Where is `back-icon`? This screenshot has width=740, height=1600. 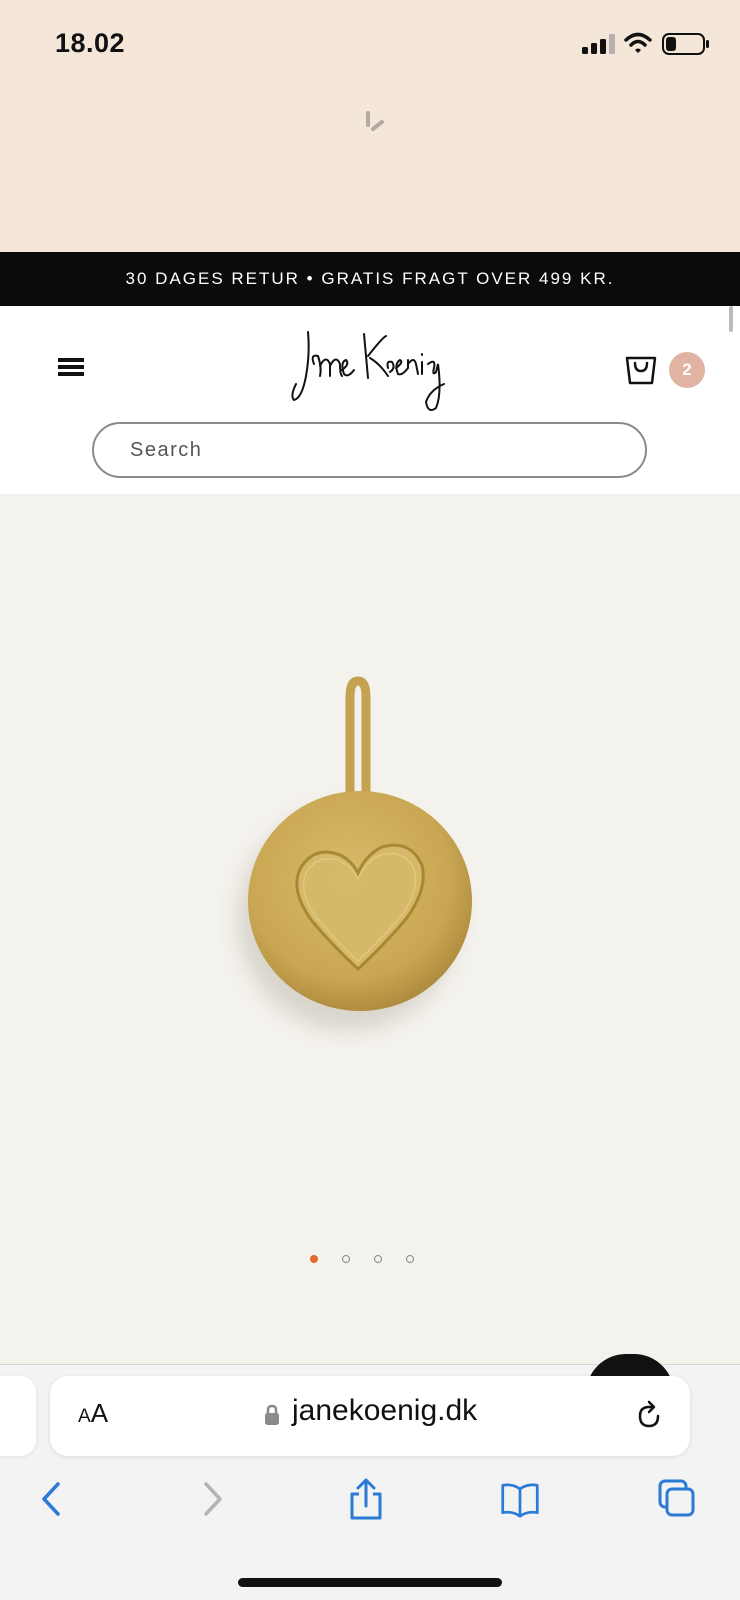 back-icon is located at coordinates (52, 1499).